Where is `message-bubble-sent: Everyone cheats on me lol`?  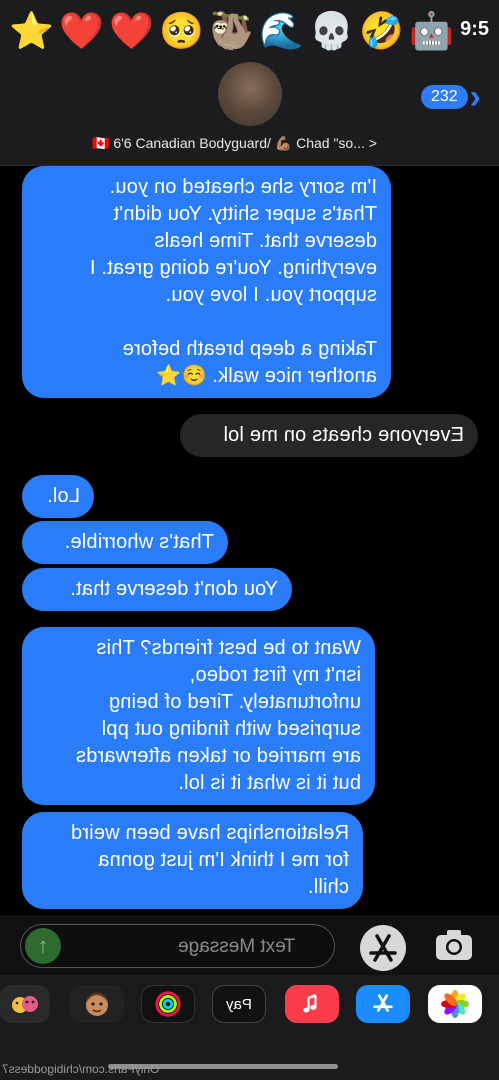
message-bubble-sent: Everyone cheats on me lol is located at coordinates (329, 435).